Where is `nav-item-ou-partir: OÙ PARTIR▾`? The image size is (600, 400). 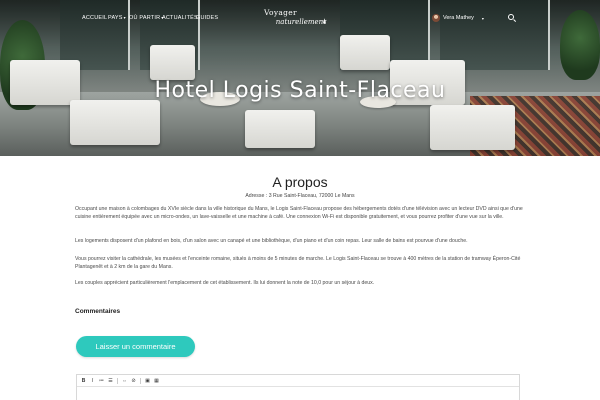 nav-item-ou-partir: OÙ PARTIR▾ is located at coordinates (146, 18).